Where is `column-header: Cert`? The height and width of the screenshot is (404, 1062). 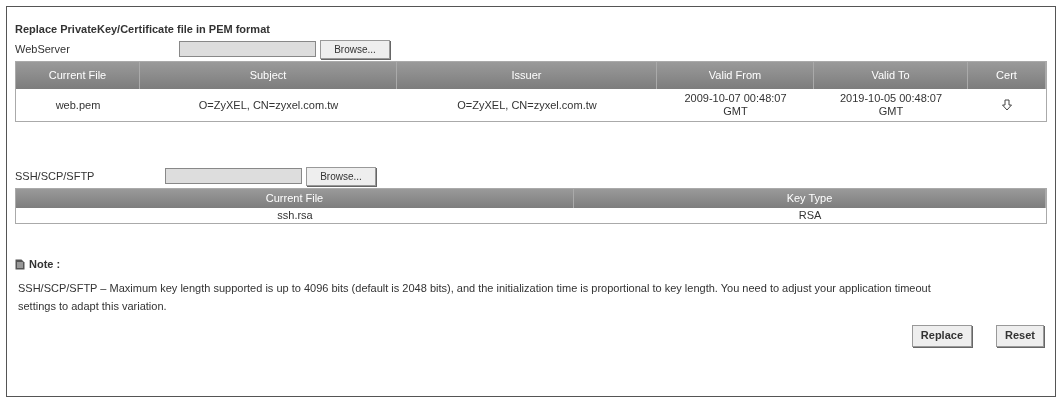
column-header: Cert is located at coordinates (1007, 75).